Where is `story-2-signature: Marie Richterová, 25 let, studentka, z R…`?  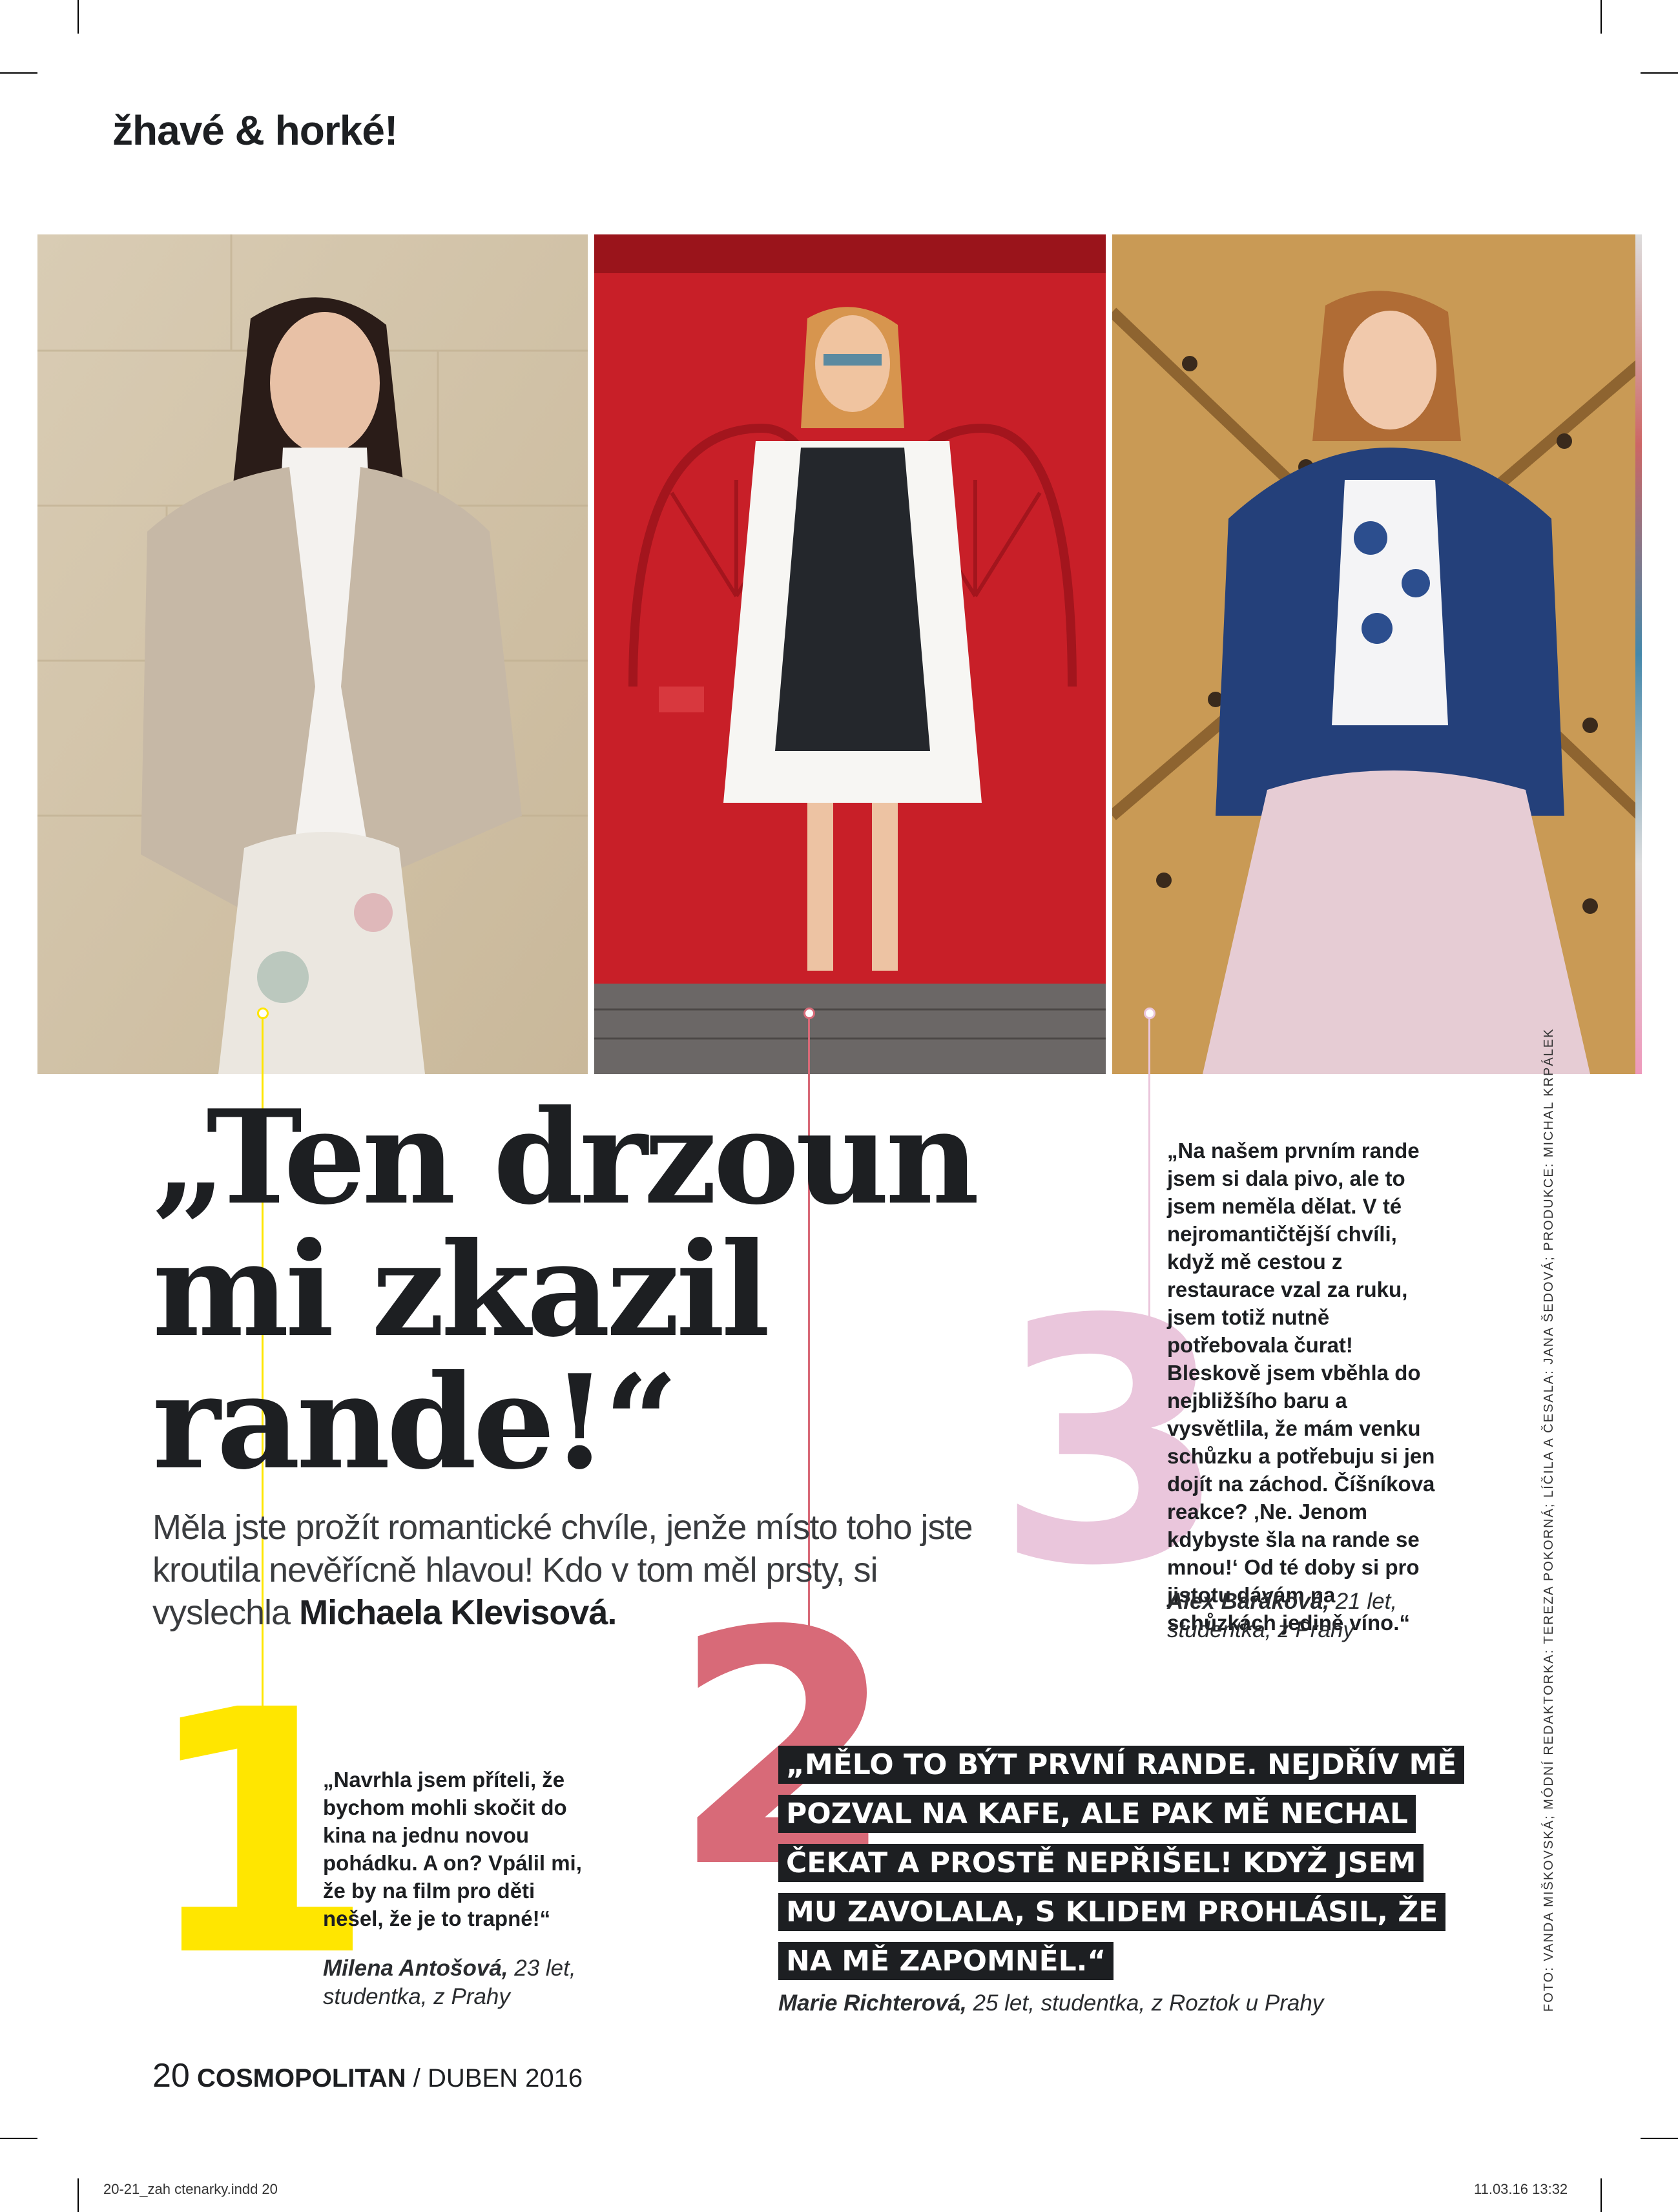 story-2-signature: Marie Richterová, 25 let, studentka, z R… is located at coordinates (1133, 2003).